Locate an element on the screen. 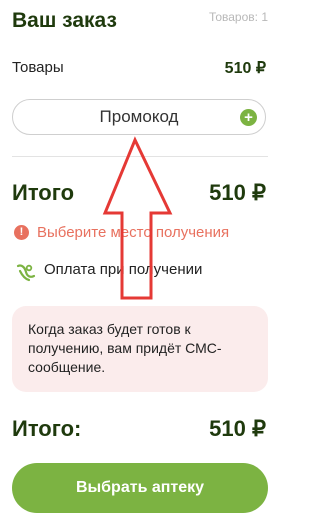  promo-code-button: Промокод + is located at coordinates (139, 117).